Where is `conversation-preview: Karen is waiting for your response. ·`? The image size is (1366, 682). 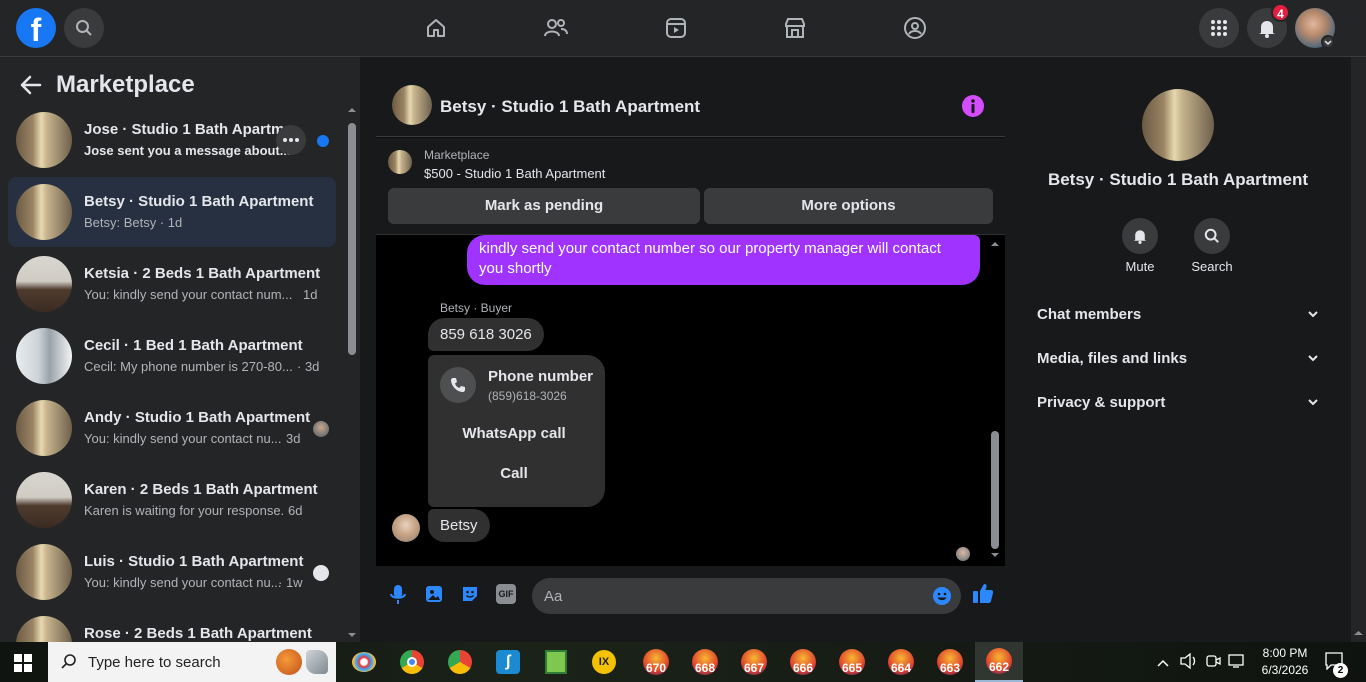 conversation-preview: Karen is waiting for your response. · is located at coordinates (188, 510).